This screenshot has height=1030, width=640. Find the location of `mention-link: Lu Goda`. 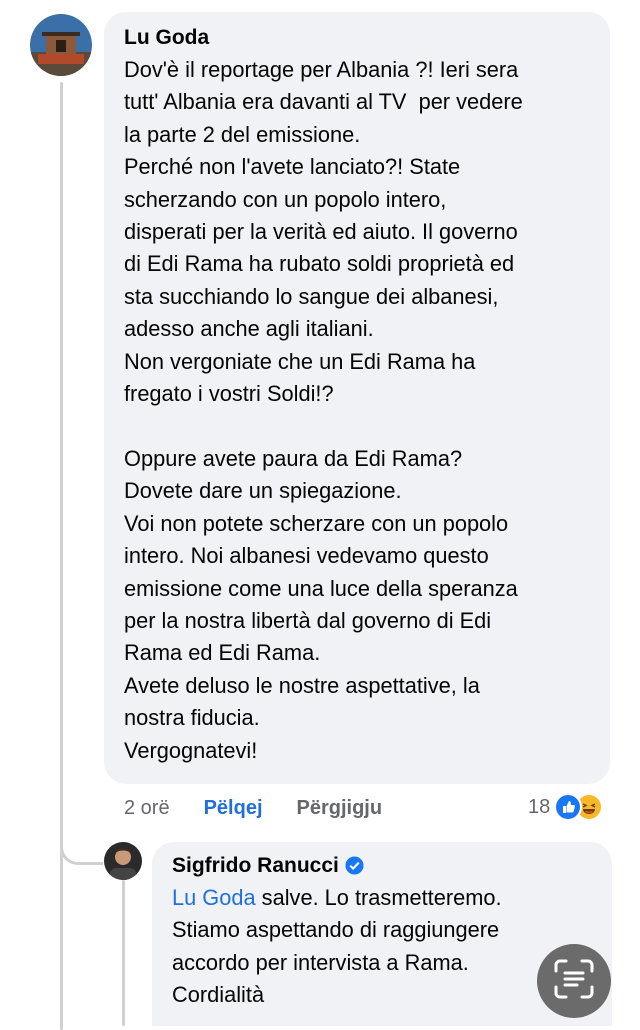

mention-link: Lu Goda is located at coordinates (214, 897).